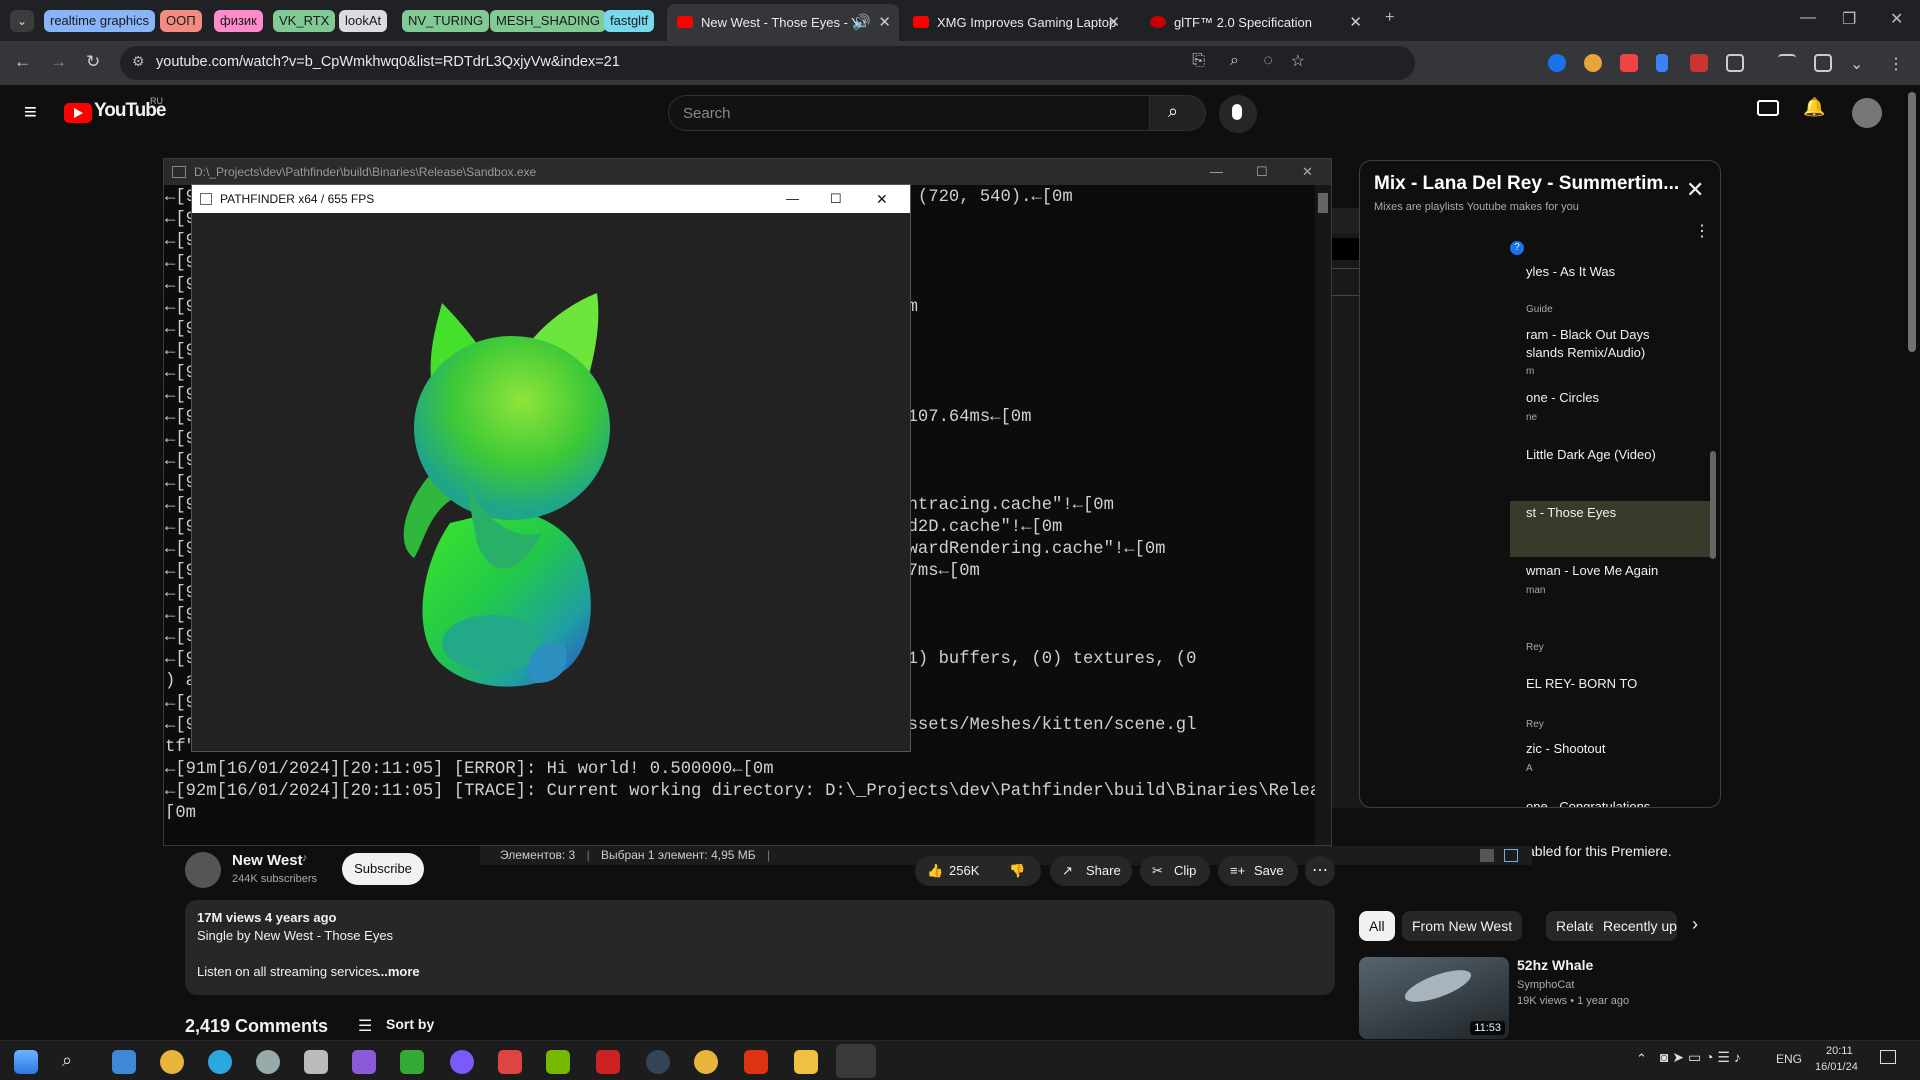  I want to click on bookmark-group: VK_RTX, so click(304, 21).